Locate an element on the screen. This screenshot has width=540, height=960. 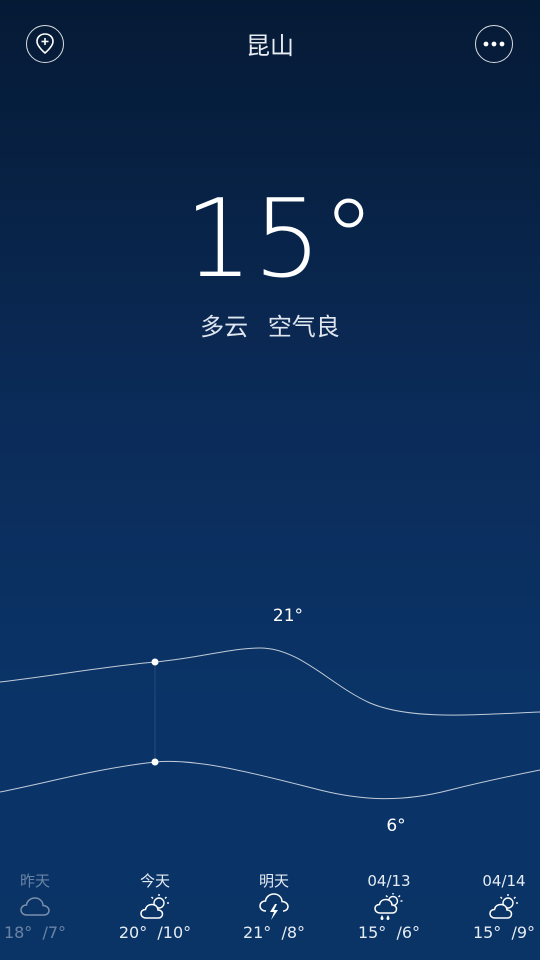
current-condition-row: 多云 空气良 is located at coordinates (270, 327).